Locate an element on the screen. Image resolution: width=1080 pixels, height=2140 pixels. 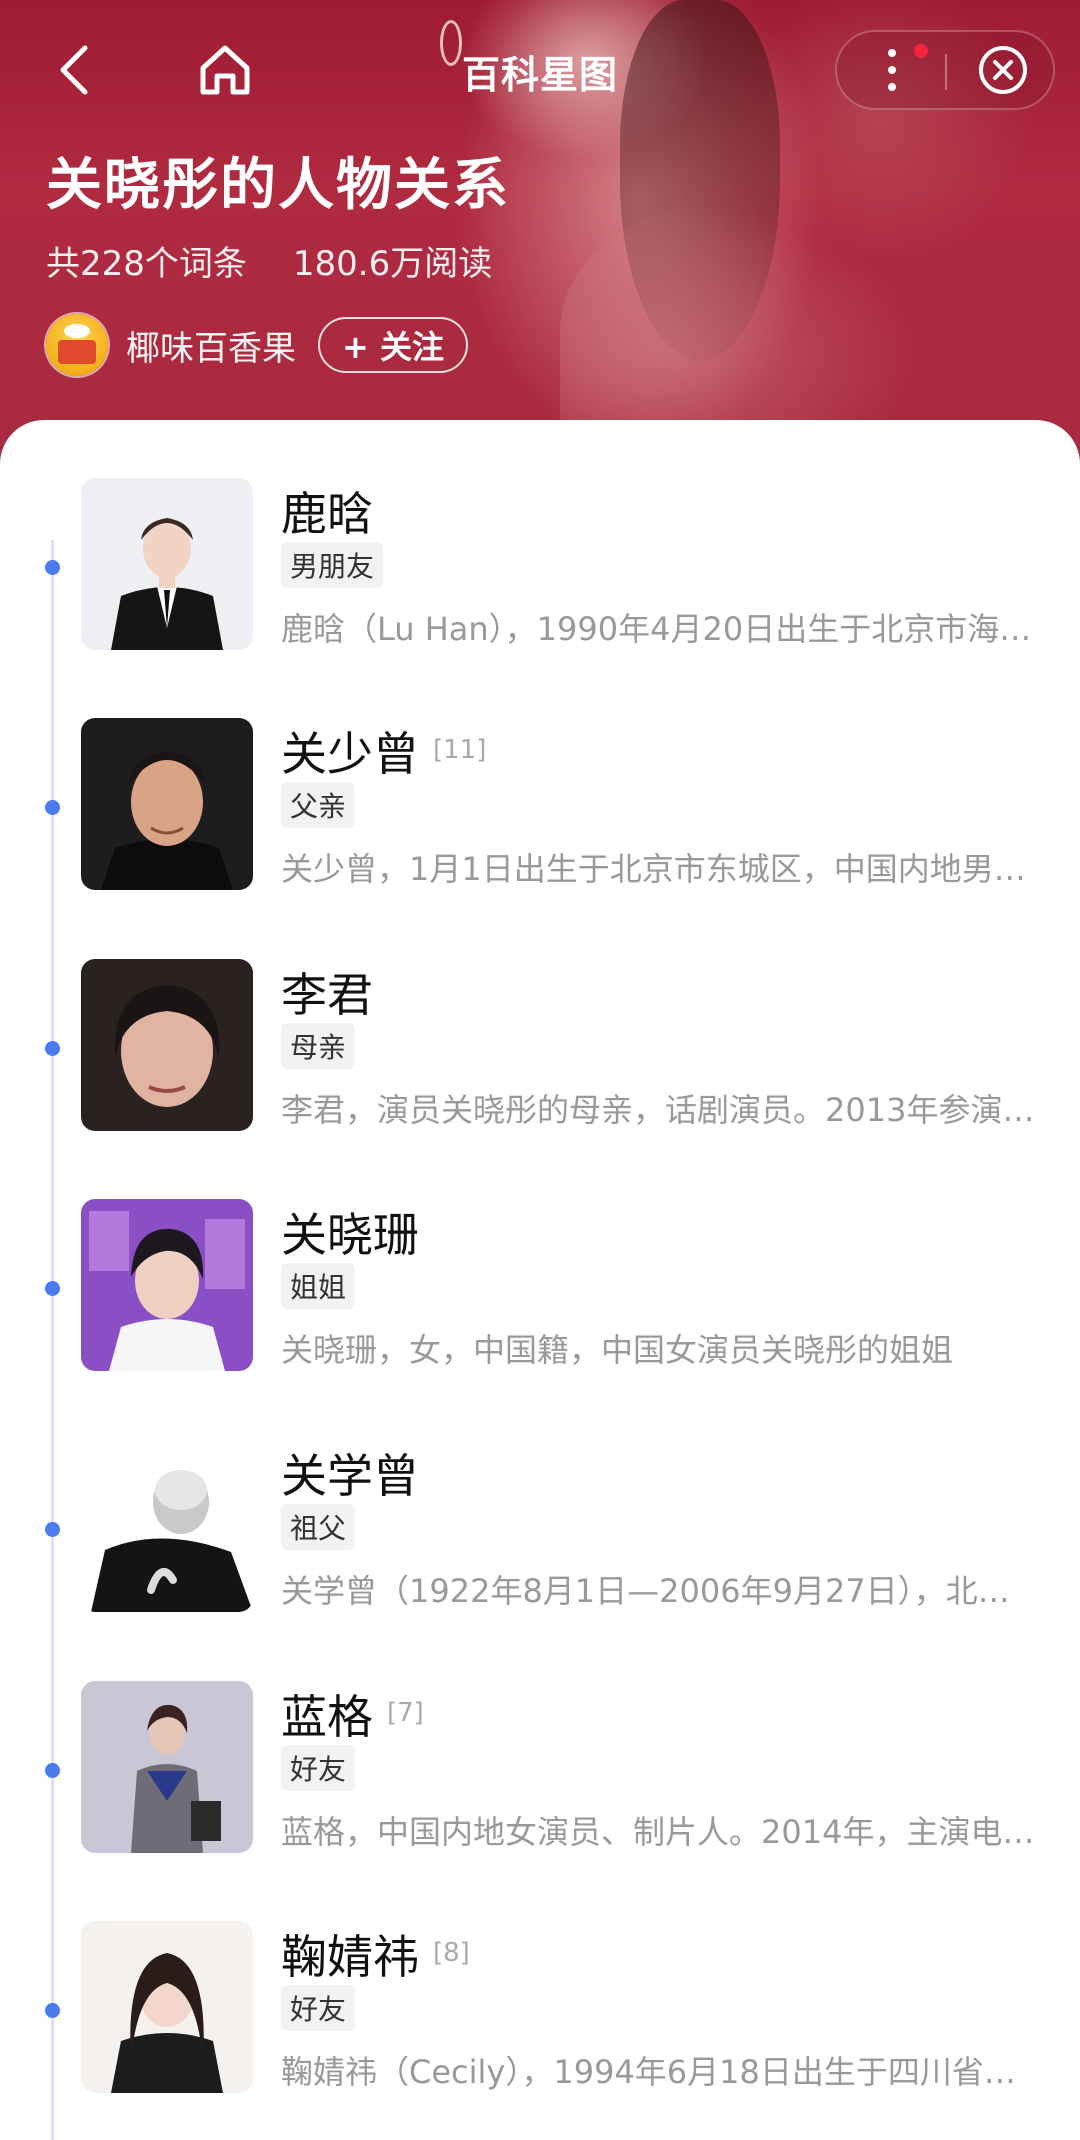
relation-tag: 姐姐 is located at coordinates (318, 1286).